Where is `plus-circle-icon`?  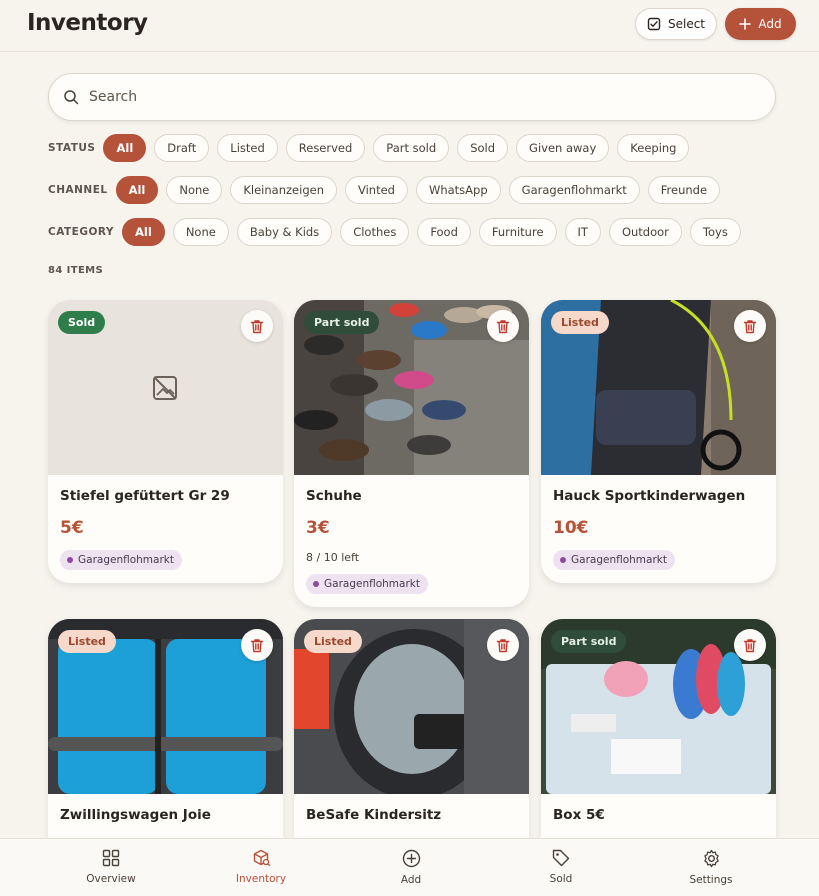
plus-circle-icon is located at coordinates (411, 858).